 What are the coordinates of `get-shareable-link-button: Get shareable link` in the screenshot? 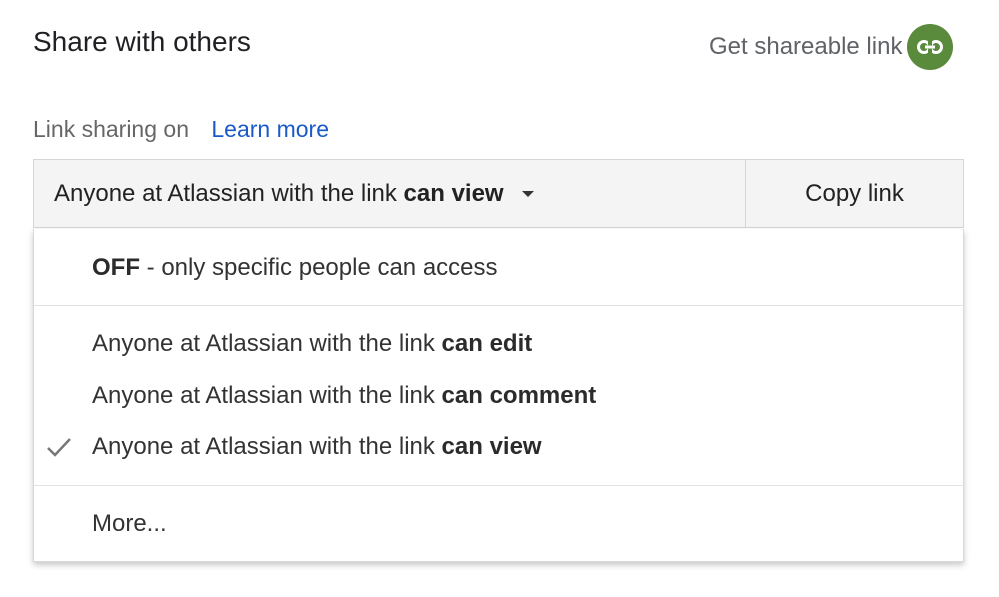 It's located at (831, 47).